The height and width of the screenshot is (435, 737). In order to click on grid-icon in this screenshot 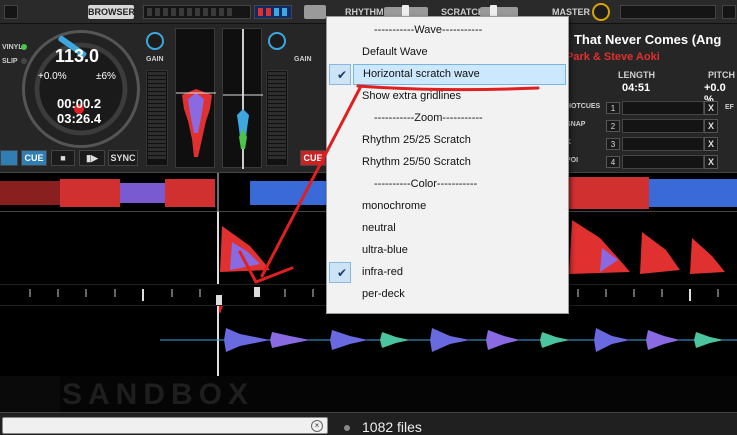, I will do `click(315, 12)`.